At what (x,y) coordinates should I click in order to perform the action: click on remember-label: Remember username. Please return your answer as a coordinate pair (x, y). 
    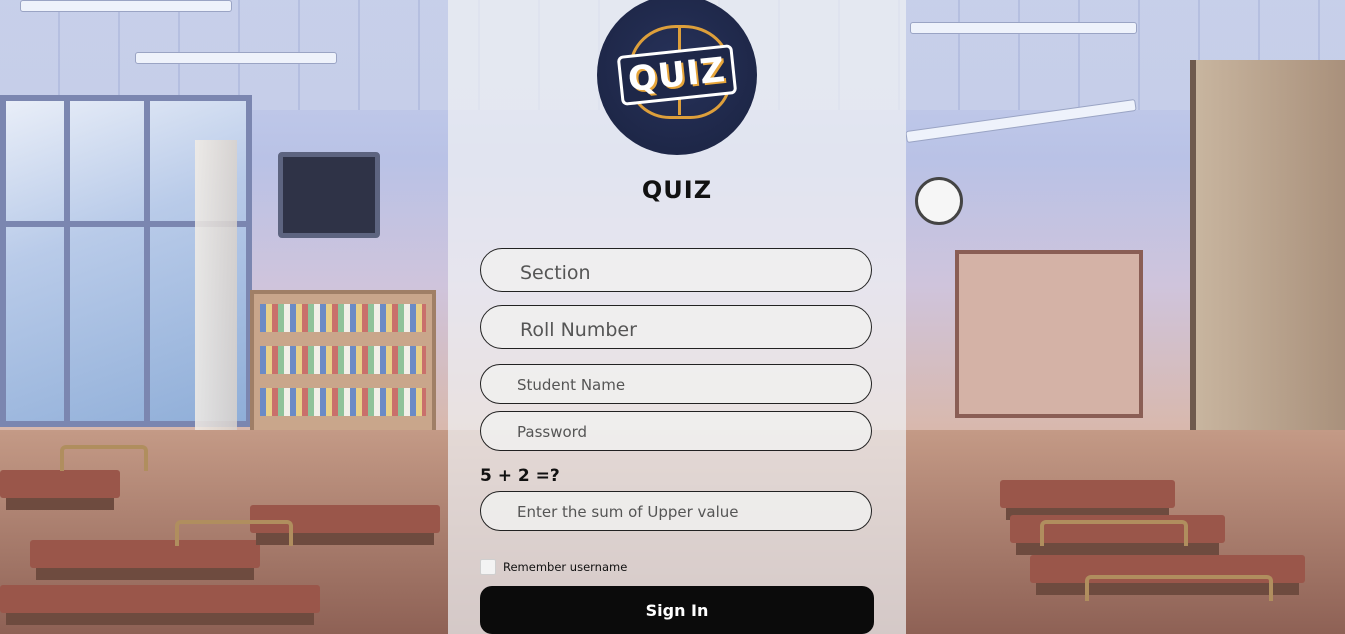
    Looking at the image, I should click on (565, 567).